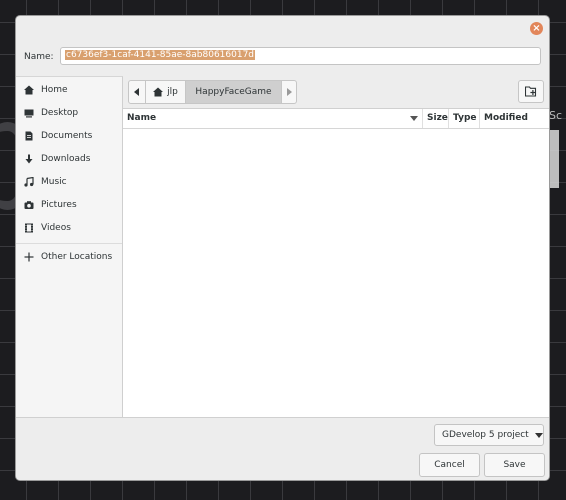 The width and height of the screenshot is (566, 500). Describe the element at coordinates (273, 118) in the screenshot. I see `column-name-header: Name` at that location.